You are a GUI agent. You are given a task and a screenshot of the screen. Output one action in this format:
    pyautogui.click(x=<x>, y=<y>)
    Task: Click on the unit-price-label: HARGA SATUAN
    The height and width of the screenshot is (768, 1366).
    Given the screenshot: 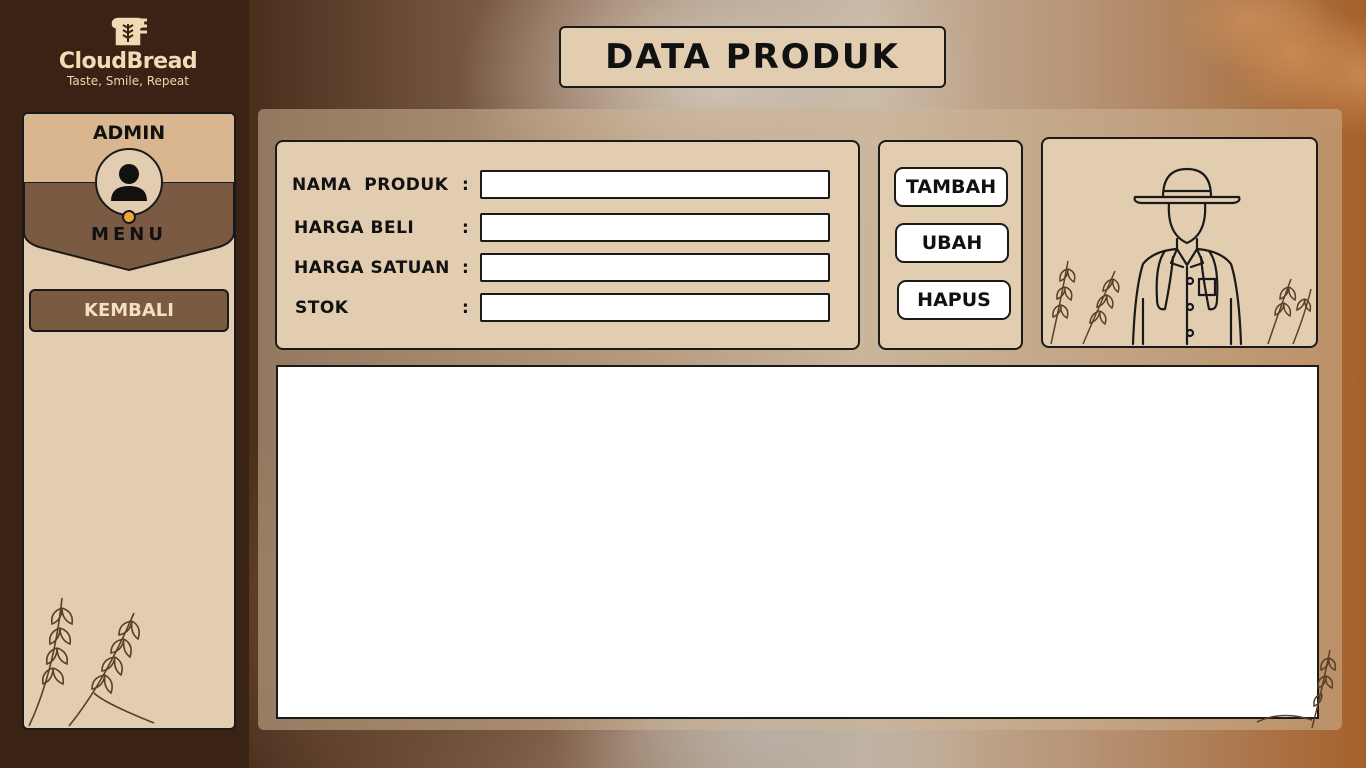 What is the action you would take?
    pyautogui.click(x=372, y=268)
    